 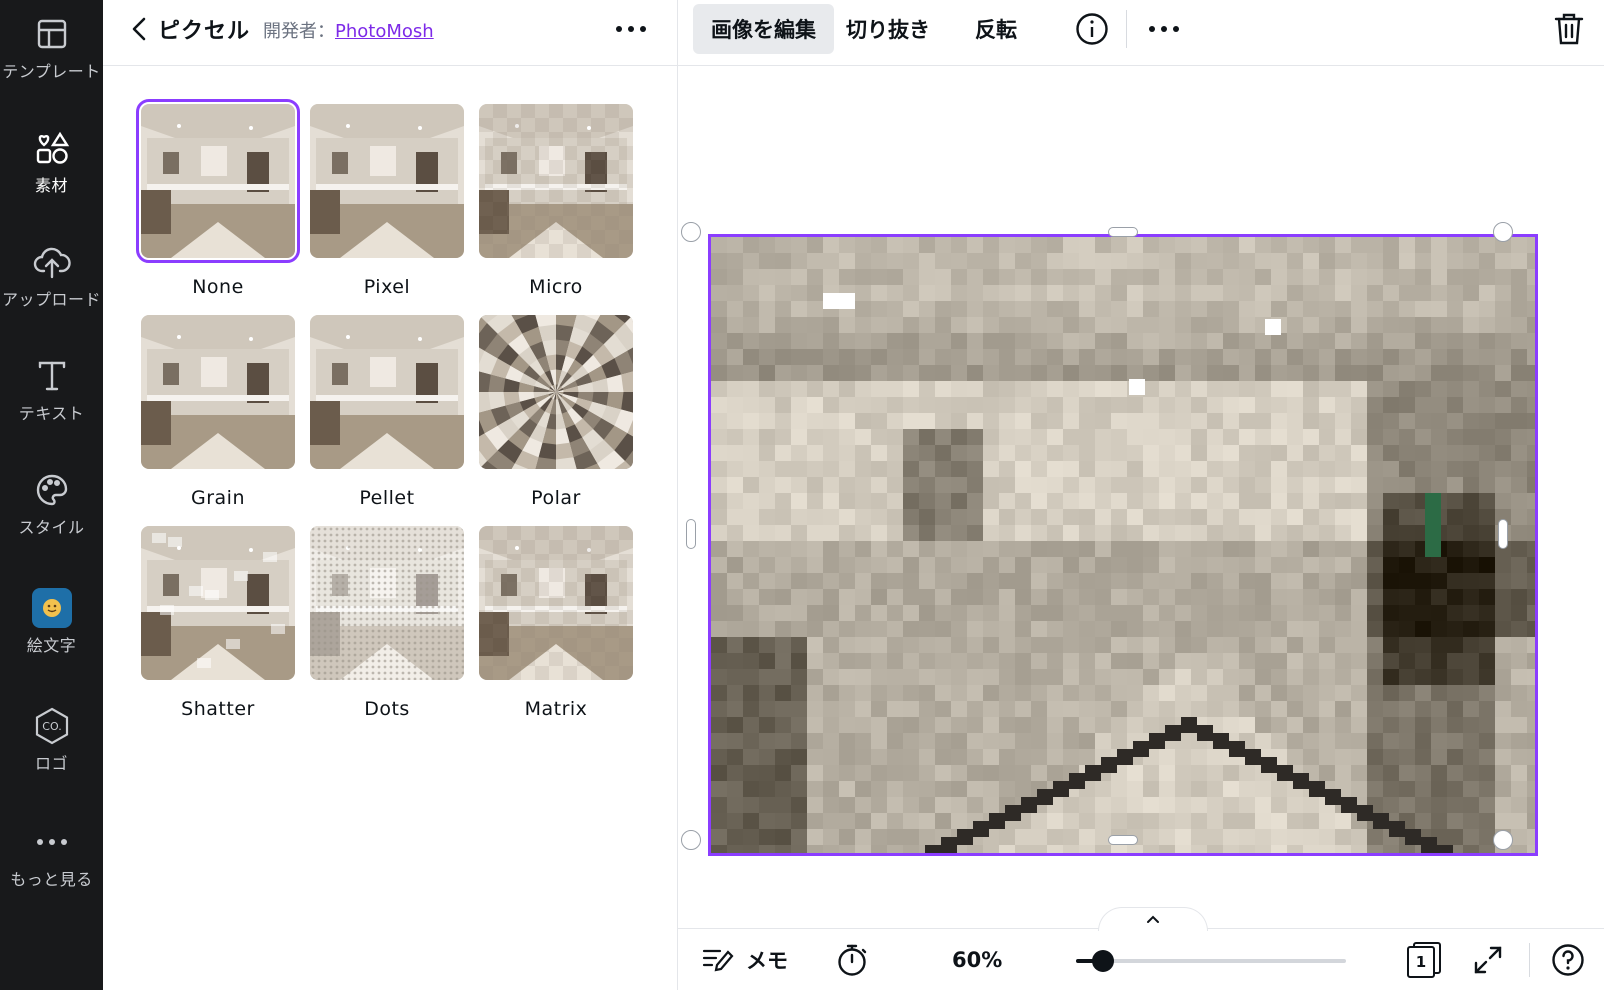 I want to click on timer-button, so click(x=852, y=959).